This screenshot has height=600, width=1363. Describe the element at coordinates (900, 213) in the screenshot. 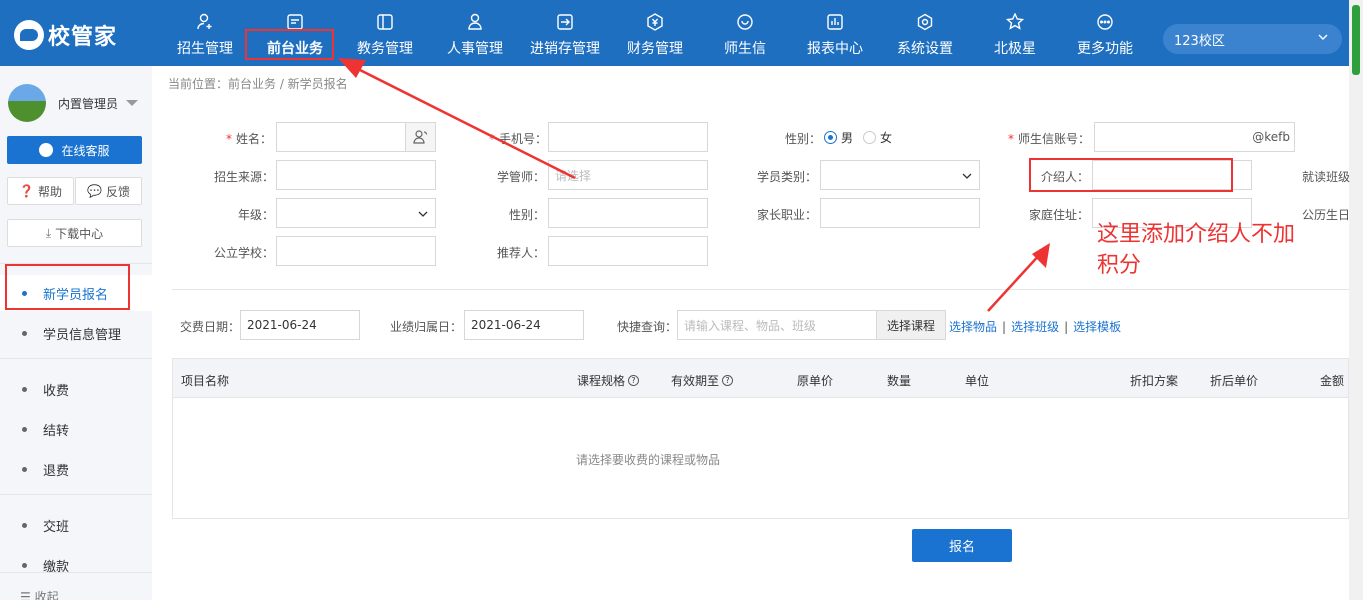

I see `parent-job-input` at that location.